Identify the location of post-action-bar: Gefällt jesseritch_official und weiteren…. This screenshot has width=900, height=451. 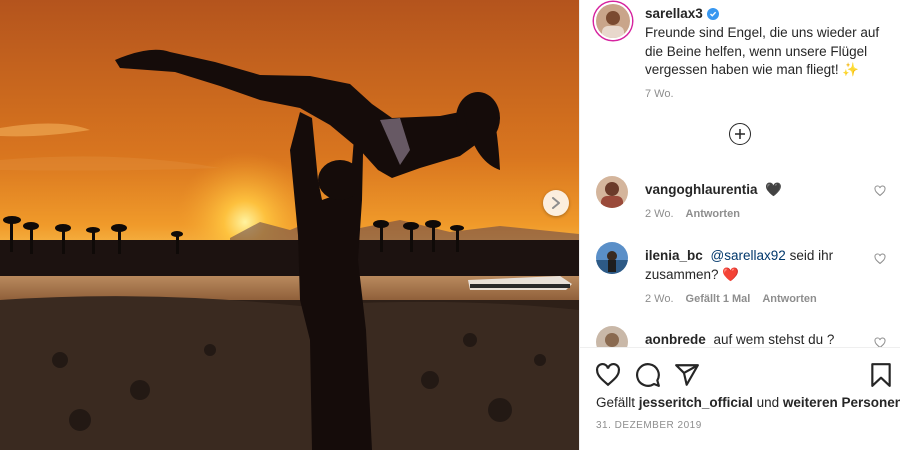
(740, 399).